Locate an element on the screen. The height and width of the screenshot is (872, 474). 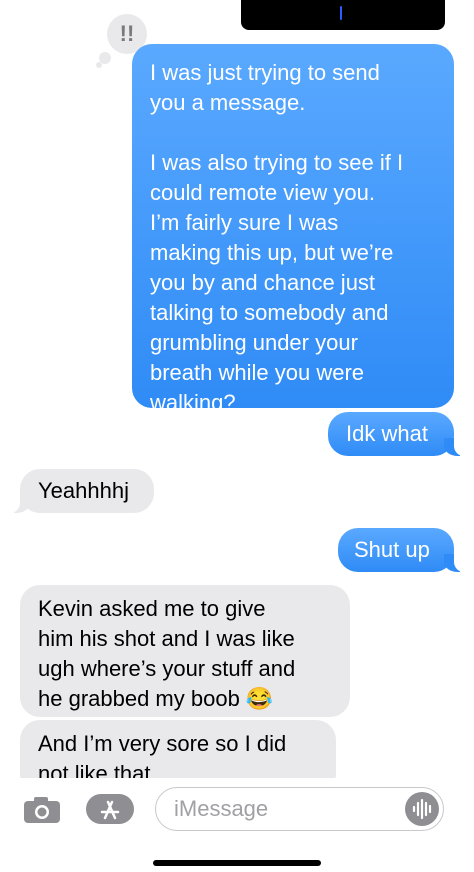
message-input: iMessage is located at coordinates (299, 809).